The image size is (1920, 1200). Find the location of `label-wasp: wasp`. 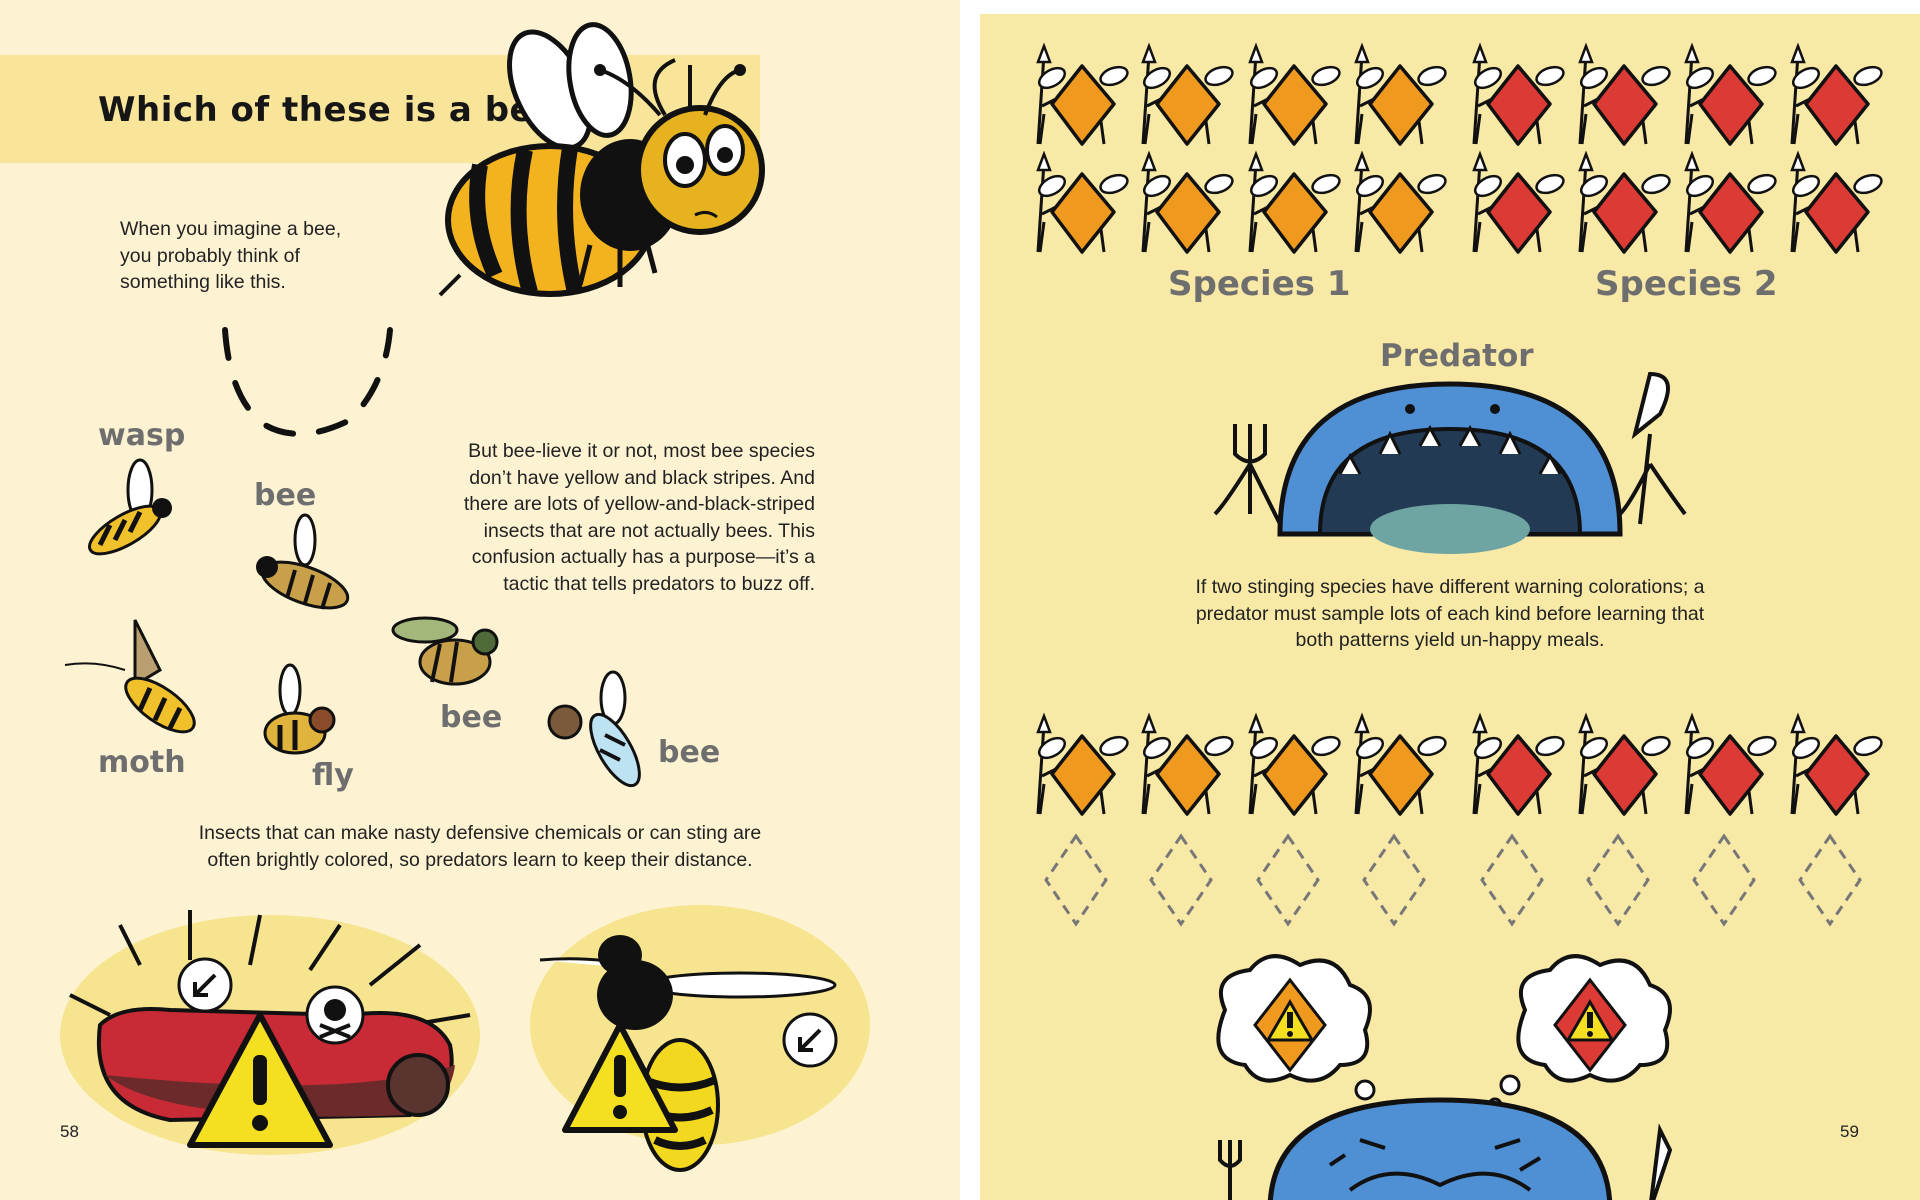

label-wasp: wasp is located at coordinates (142, 435).